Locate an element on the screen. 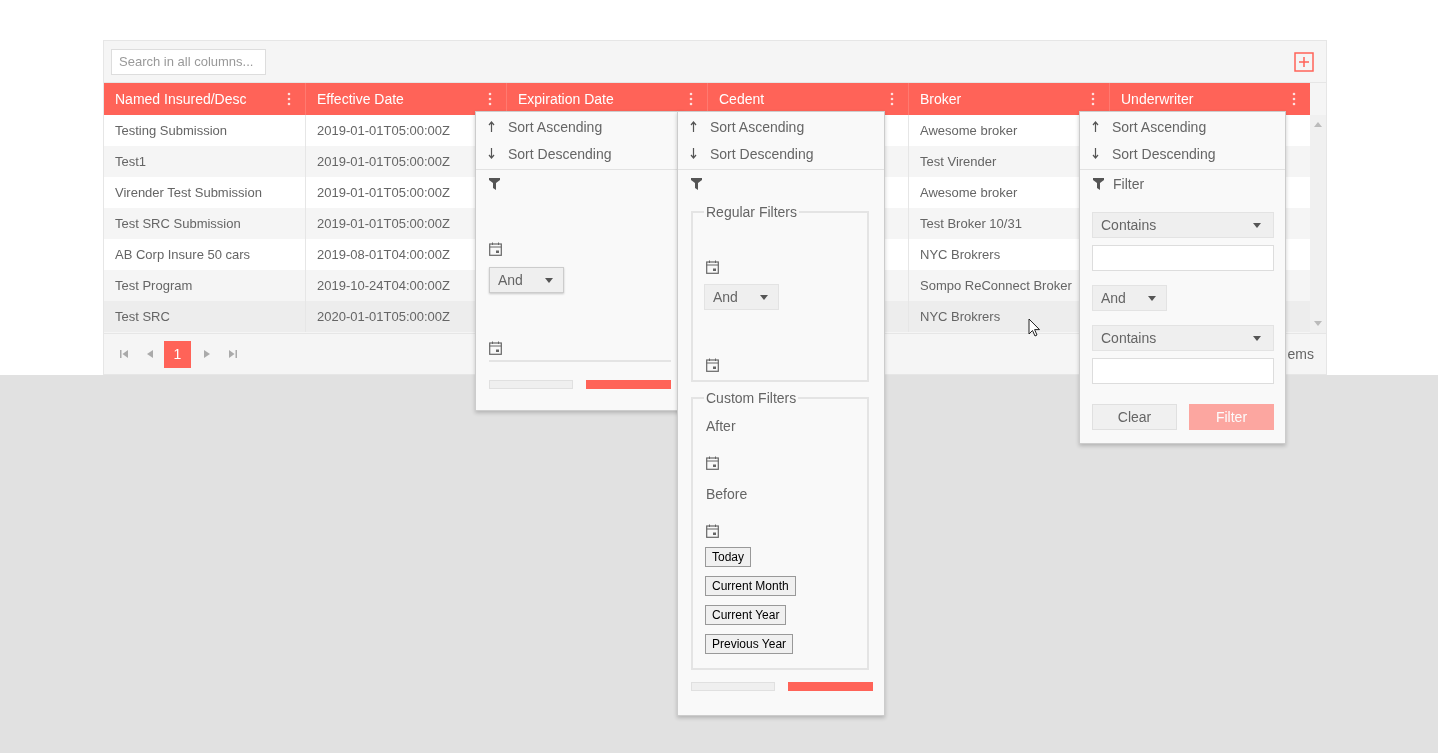  table-cell: 2020-01-01T05:00:00Z is located at coordinates (383, 316).